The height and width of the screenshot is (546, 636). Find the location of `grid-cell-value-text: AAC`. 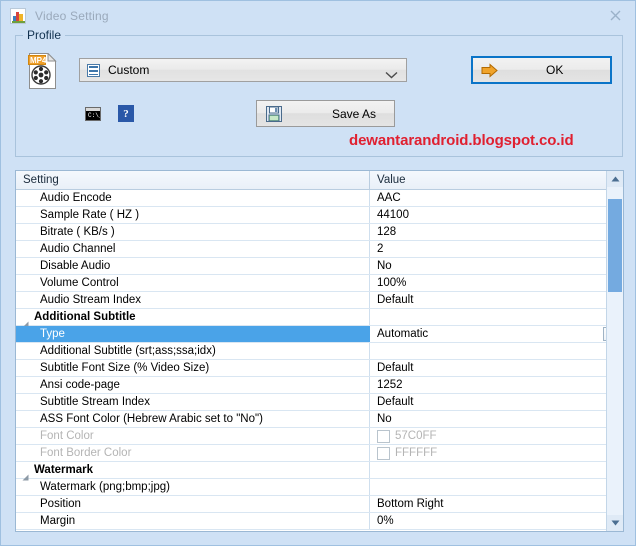

grid-cell-value-text: AAC is located at coordinates (389, 198).